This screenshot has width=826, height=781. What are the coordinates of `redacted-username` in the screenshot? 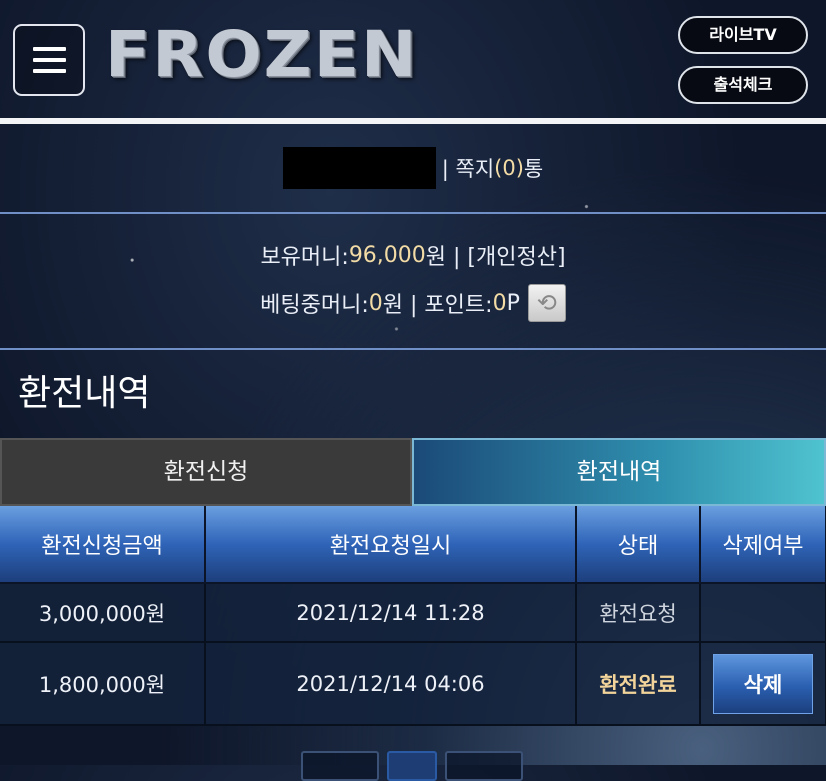 It's located at (359, 168).